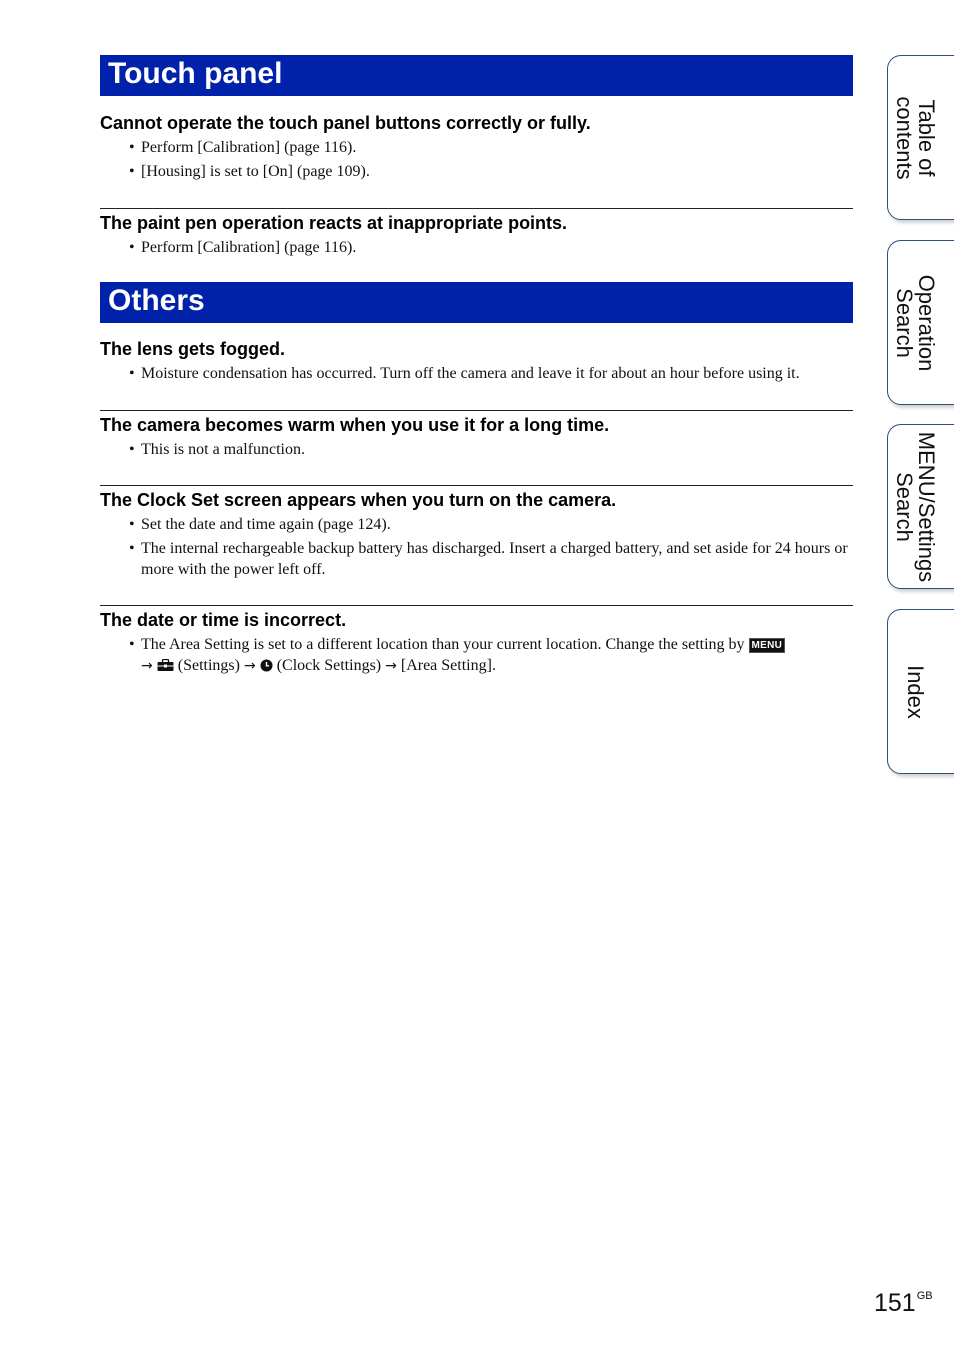 The image size is (954, 1369). I want to click on page-number-suffix: GB, so click(924, 1296).